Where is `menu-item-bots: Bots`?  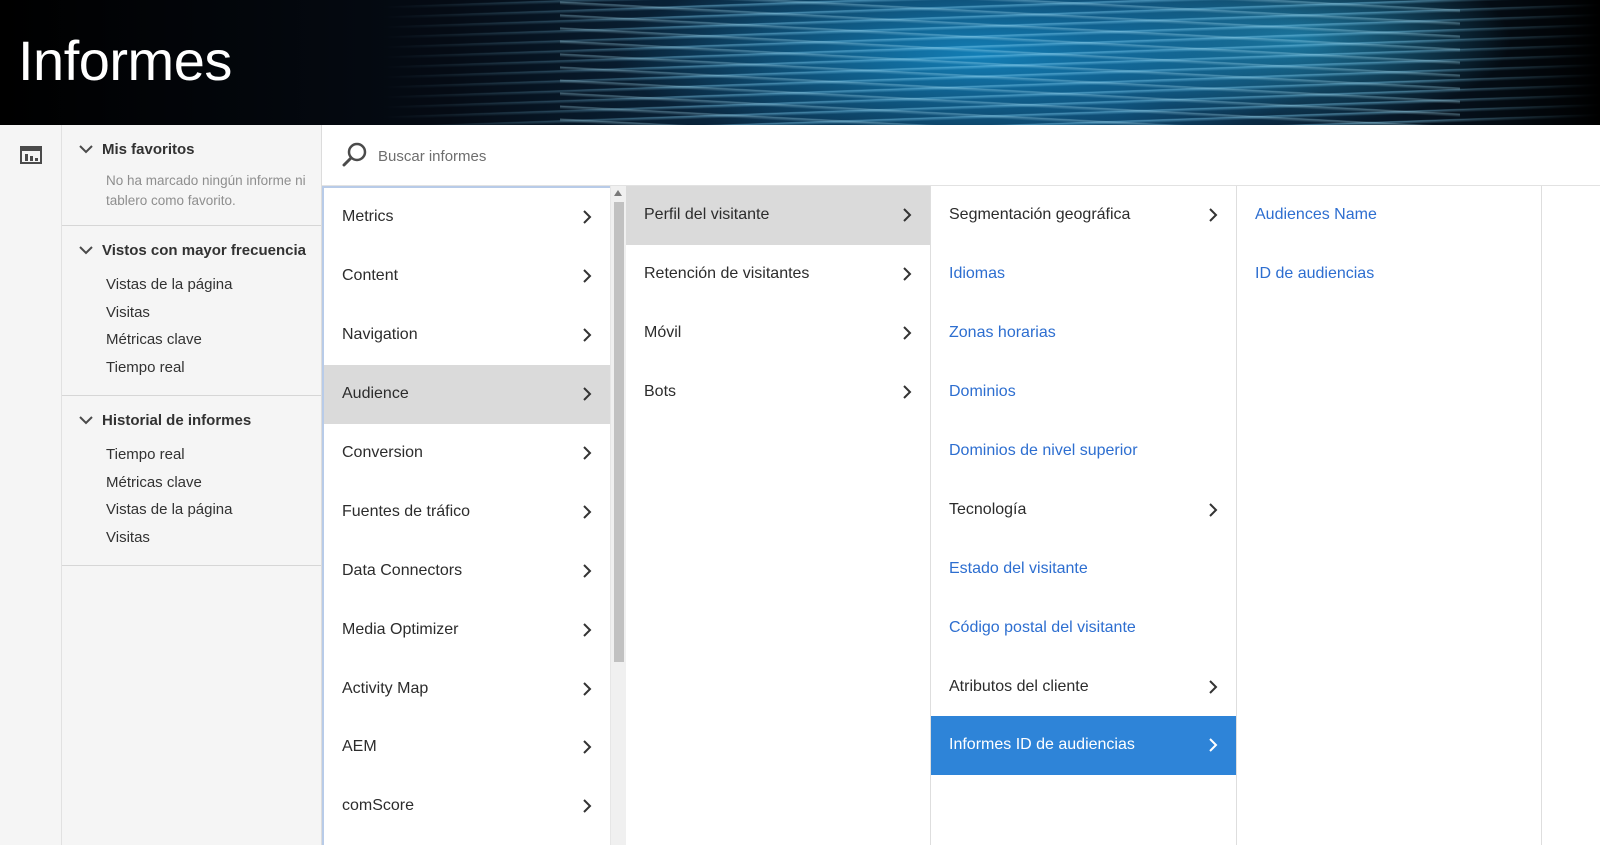 menu-item-bots: Bots is located at coordinates (778, 392).